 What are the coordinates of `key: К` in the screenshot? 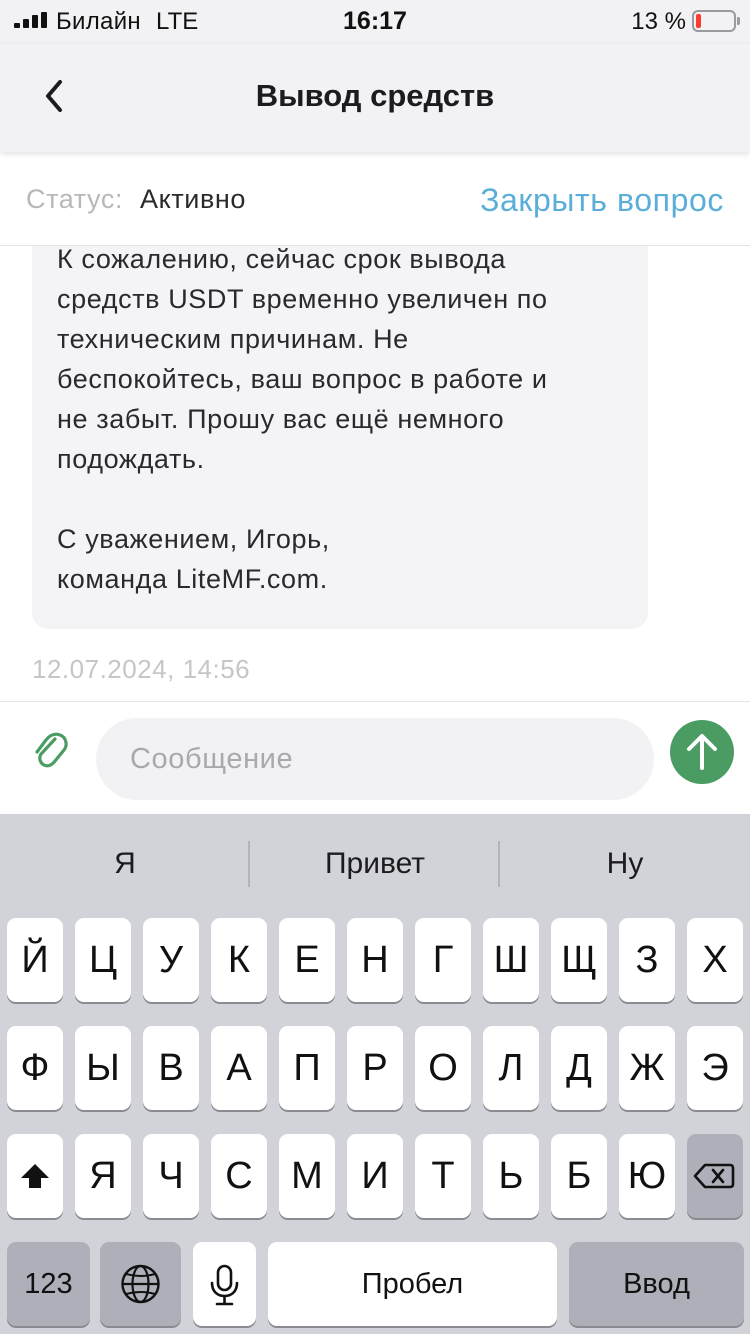 It's located at (239, 960).